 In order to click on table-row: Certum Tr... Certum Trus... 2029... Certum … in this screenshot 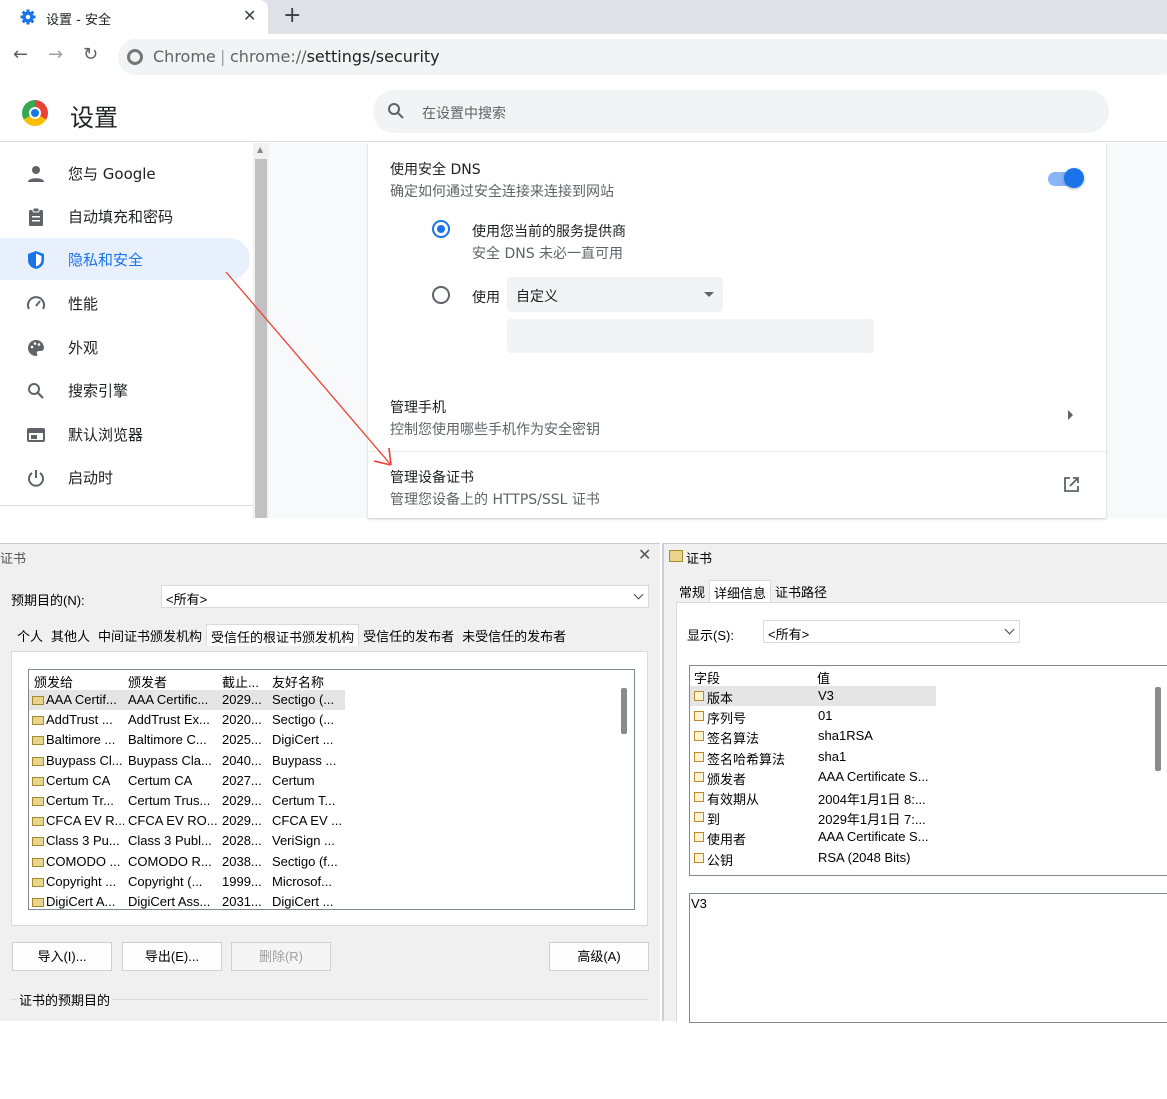, I will do `click(324, 801)`.